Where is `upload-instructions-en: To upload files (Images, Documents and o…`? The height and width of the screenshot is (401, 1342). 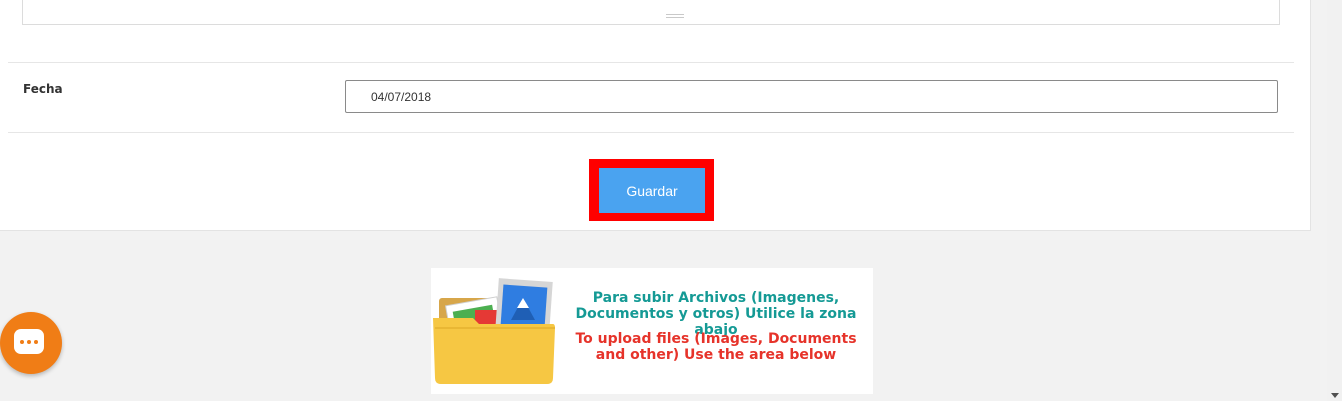 upload-instructions-en: To upload files (Images, Documents and o… is located at coordinates (716, 347).